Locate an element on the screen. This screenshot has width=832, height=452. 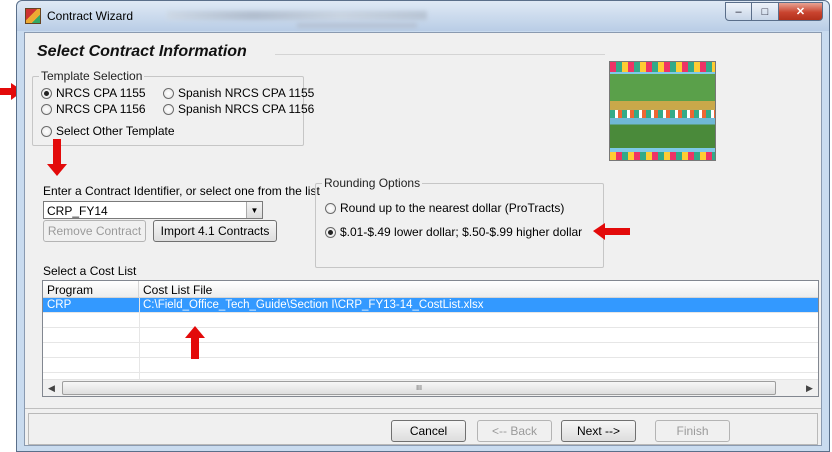
radio-spanish-nrcs-cpa-1155: Spanish NRCS CPA 1155 is located at coordinates (238, 93).